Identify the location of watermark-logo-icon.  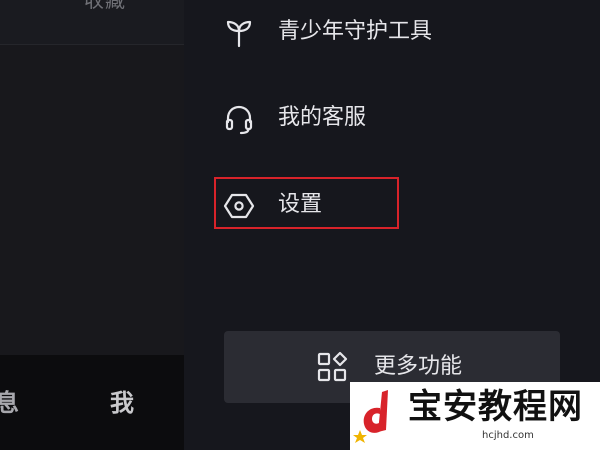
(381, 416).